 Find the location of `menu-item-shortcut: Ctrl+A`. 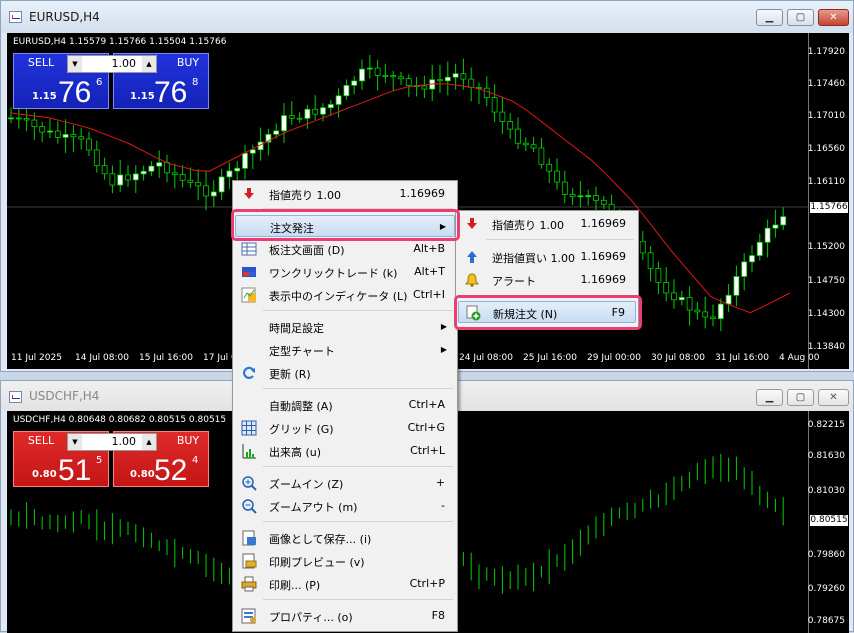

menu-item-shortcut: Ctrl+A is located at coordinates (426, 404).